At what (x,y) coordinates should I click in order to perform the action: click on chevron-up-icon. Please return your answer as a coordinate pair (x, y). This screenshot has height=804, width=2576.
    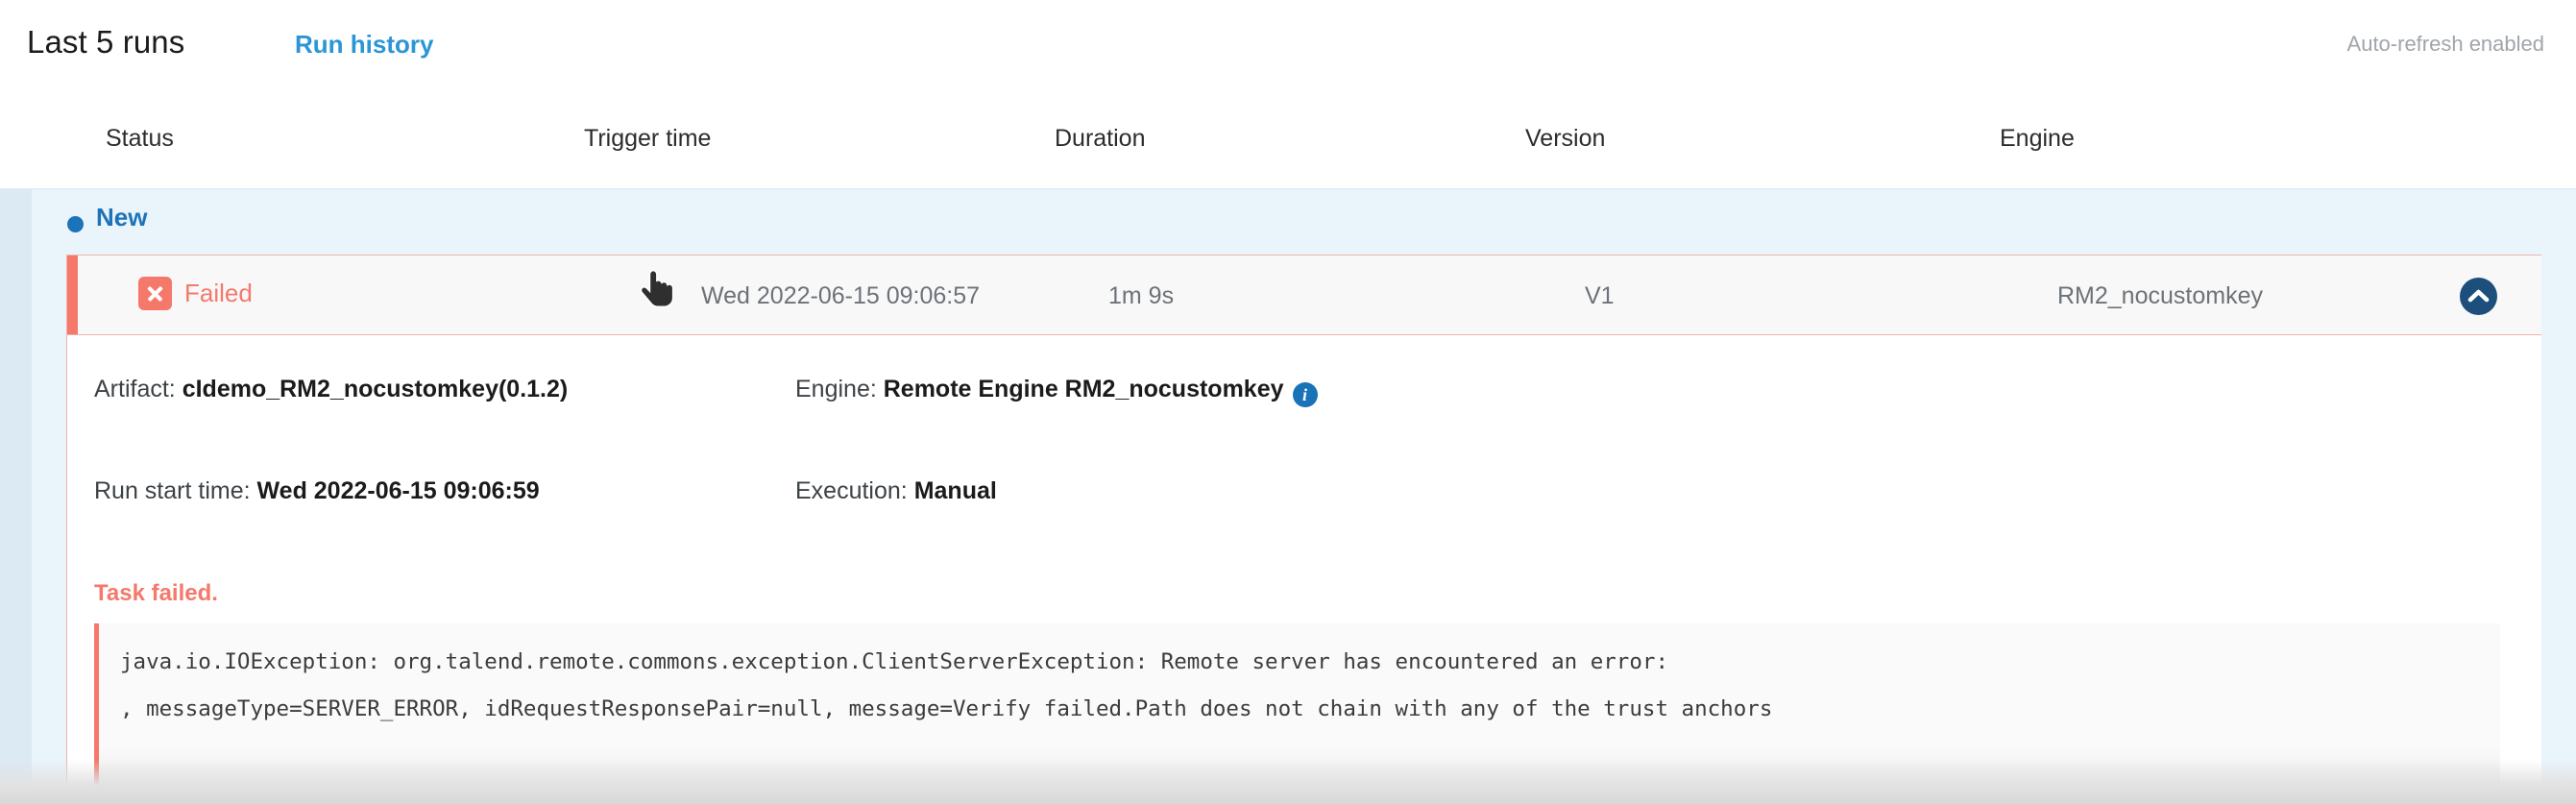
    Looking at the image, I should click on (2478, 296).